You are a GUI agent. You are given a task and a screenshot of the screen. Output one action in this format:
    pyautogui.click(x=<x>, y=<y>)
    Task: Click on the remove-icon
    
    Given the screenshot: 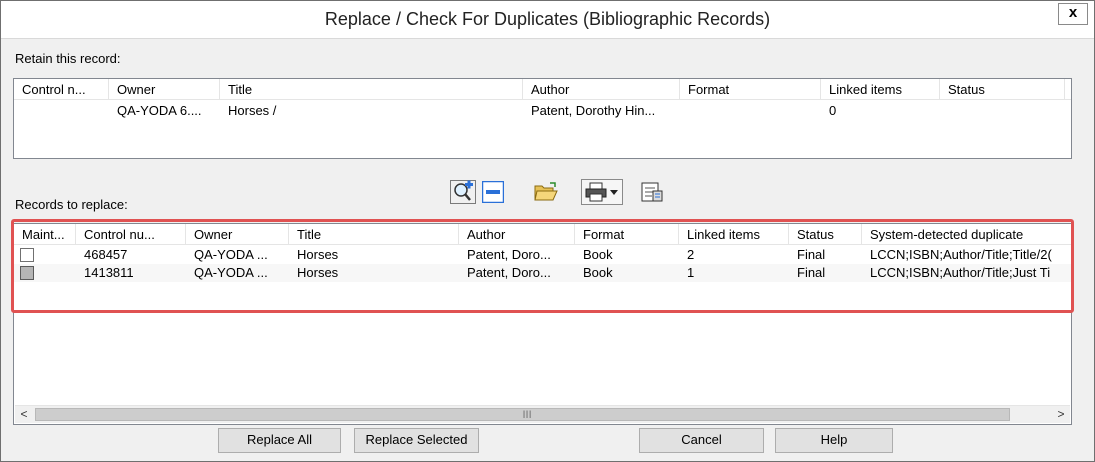 What is the action you would take?
    pyautogui.click(x=493, y=192)
    